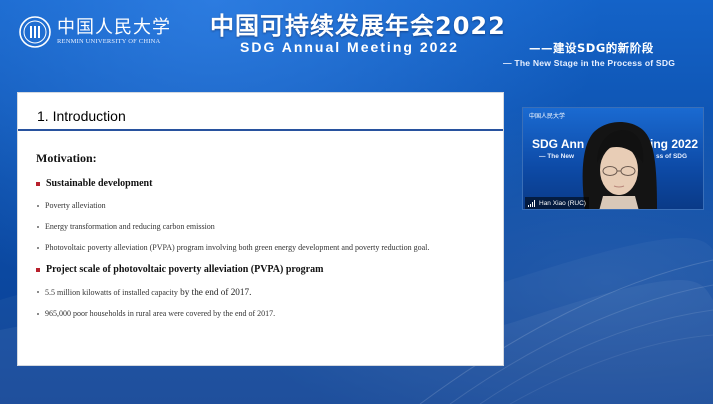 The width and height of the screenshot is (713, 404). I want to click on section-heading-row: Sustainable development, so click(94, 183).